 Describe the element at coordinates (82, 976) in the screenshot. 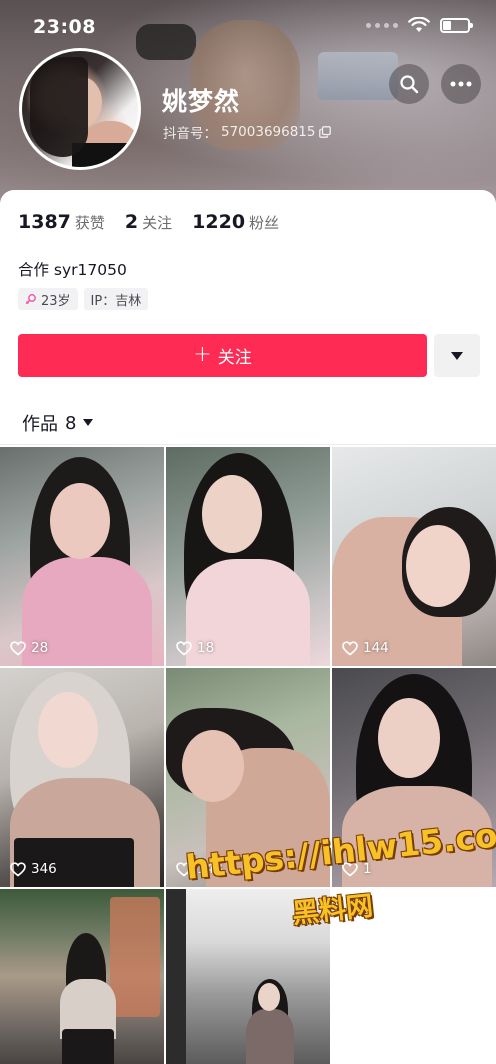

I see `video-thumbnail` at that location.